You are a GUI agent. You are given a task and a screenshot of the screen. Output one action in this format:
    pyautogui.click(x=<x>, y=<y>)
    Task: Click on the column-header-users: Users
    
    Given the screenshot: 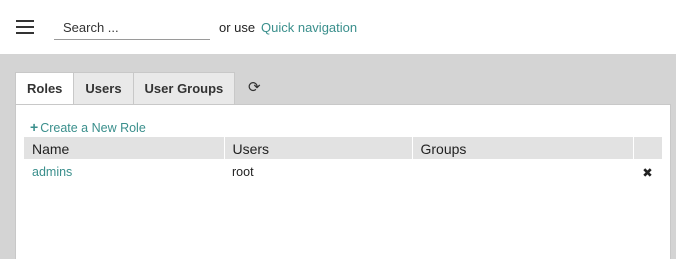 What is the action you would take?
    pyautogui.click(x=318, y=148)
    